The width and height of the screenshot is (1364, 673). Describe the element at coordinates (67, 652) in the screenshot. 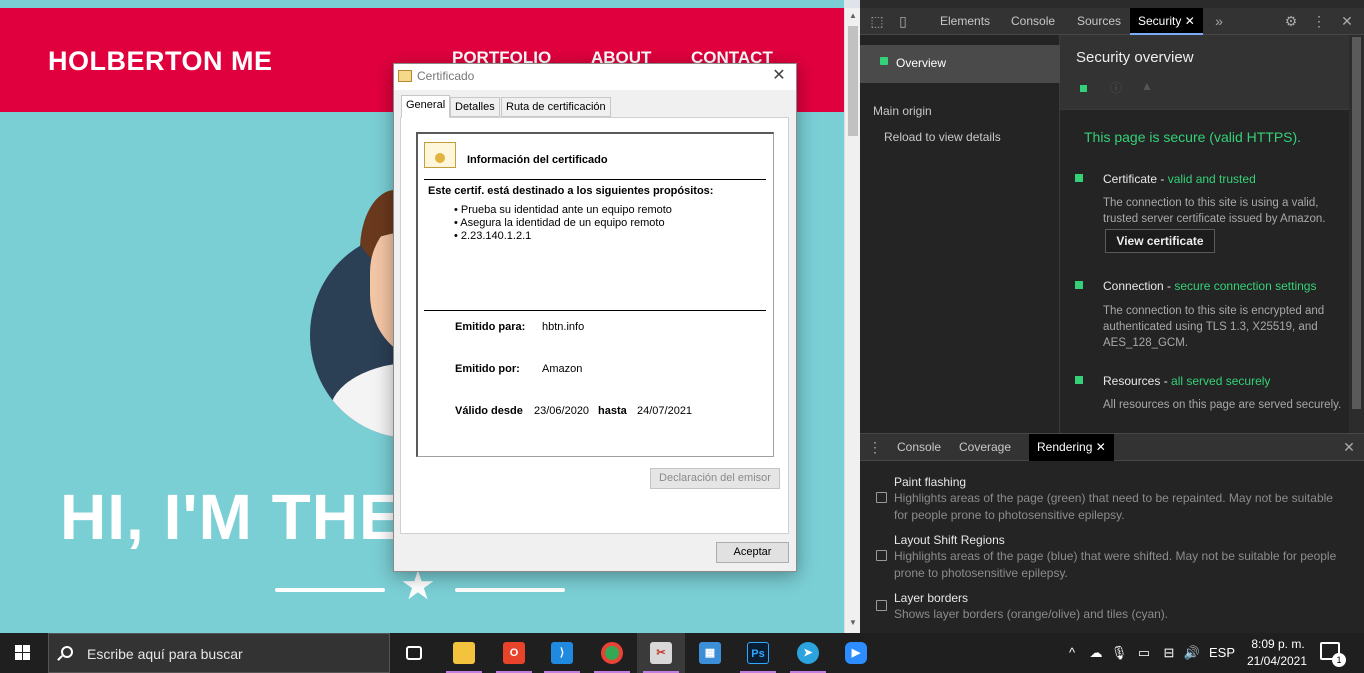

I see `search-icon` at that location.